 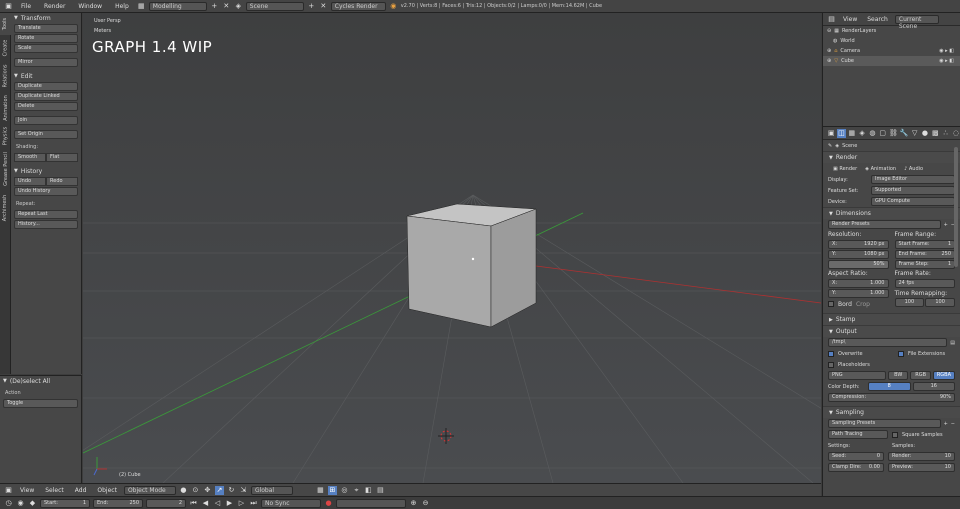 I want to click on translate-manipulator-icon: ↗, so click(x=219, y=490).